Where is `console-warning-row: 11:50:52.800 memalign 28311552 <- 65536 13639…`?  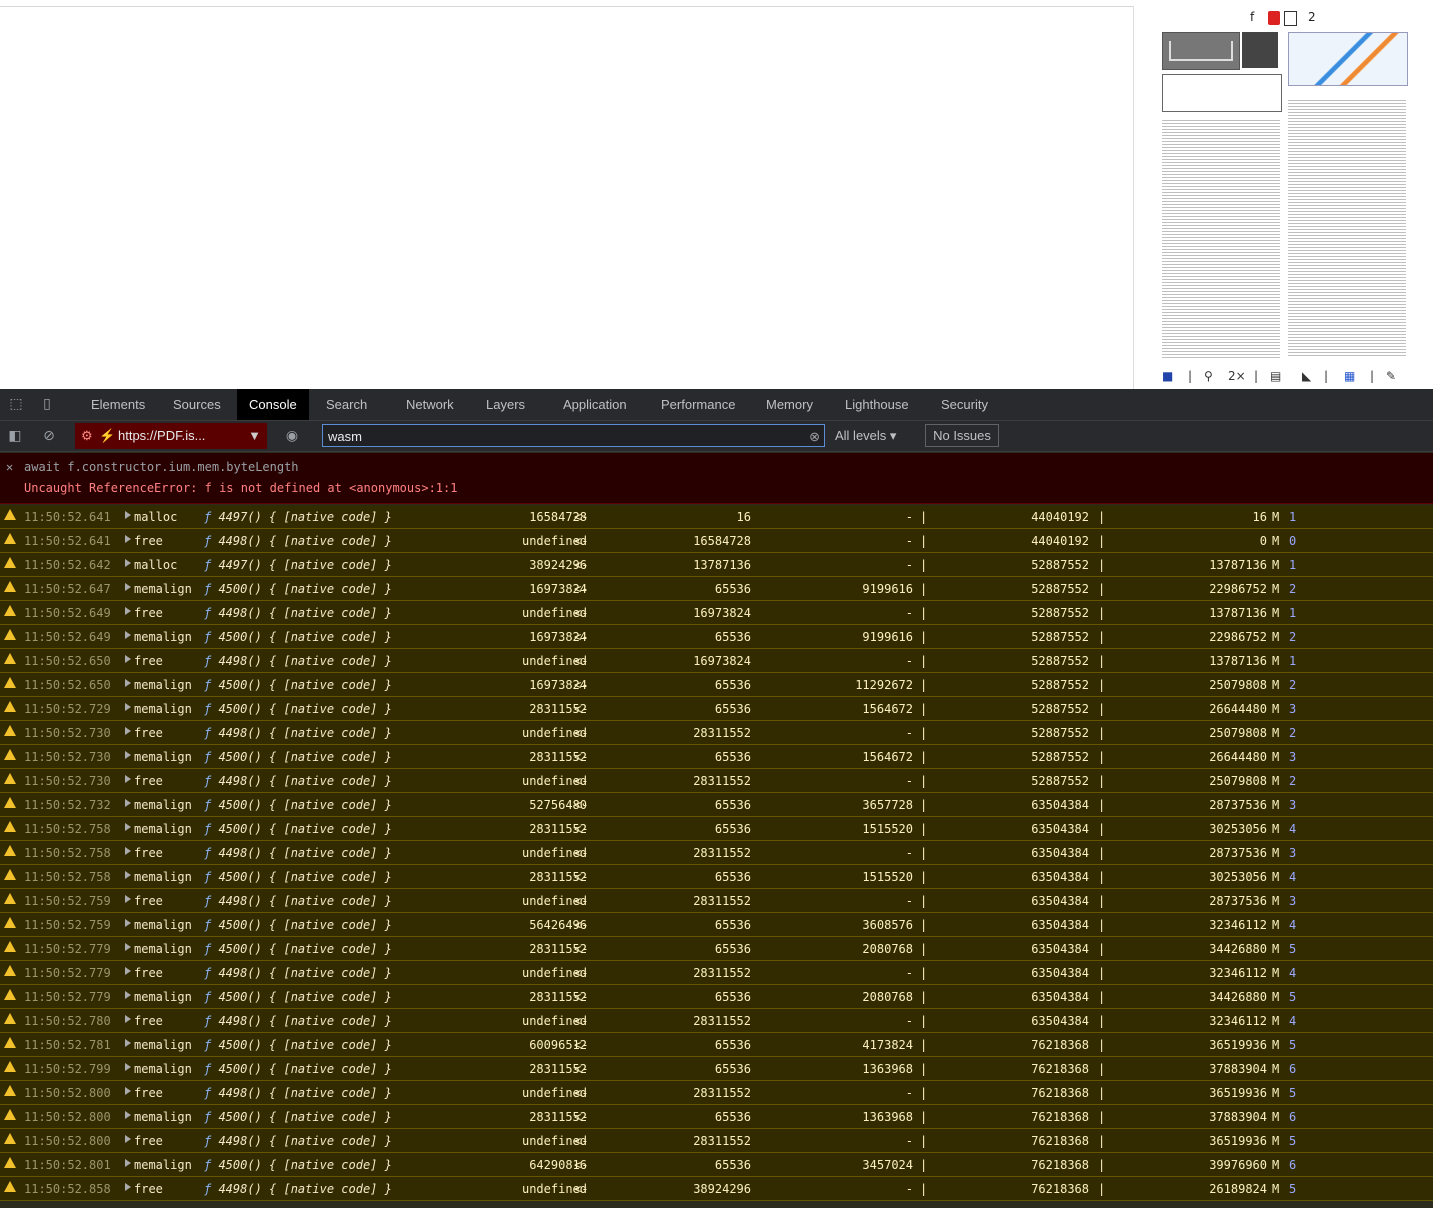 console-warning-row: 11:50:52.800 memalign 28311552 <- 65536 13639… is located at coordinates (716, 1117).